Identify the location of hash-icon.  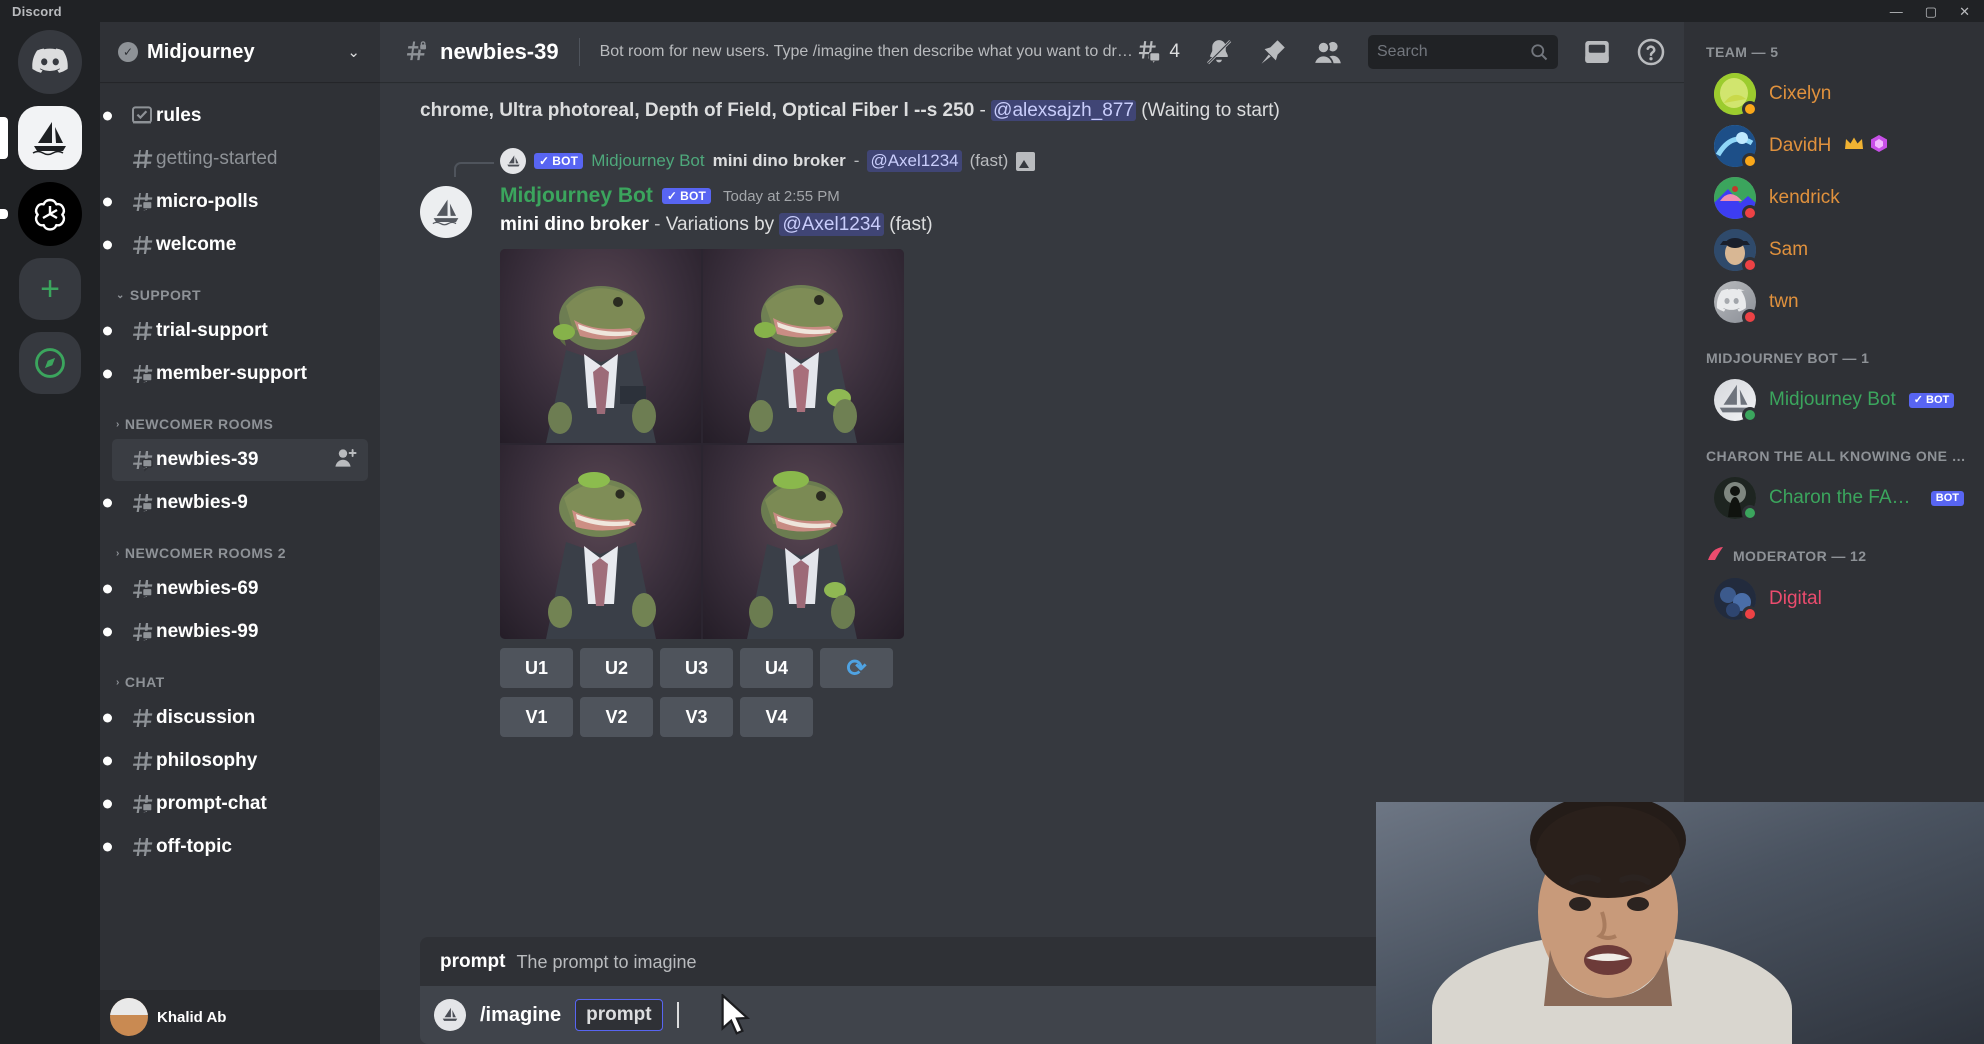
(143, 159).